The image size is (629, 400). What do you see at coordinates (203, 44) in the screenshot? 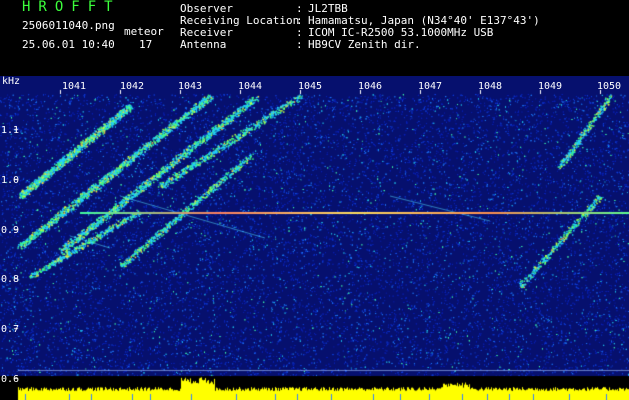
I see `antenna-label: Antenna` at bounding box center [203, 44].